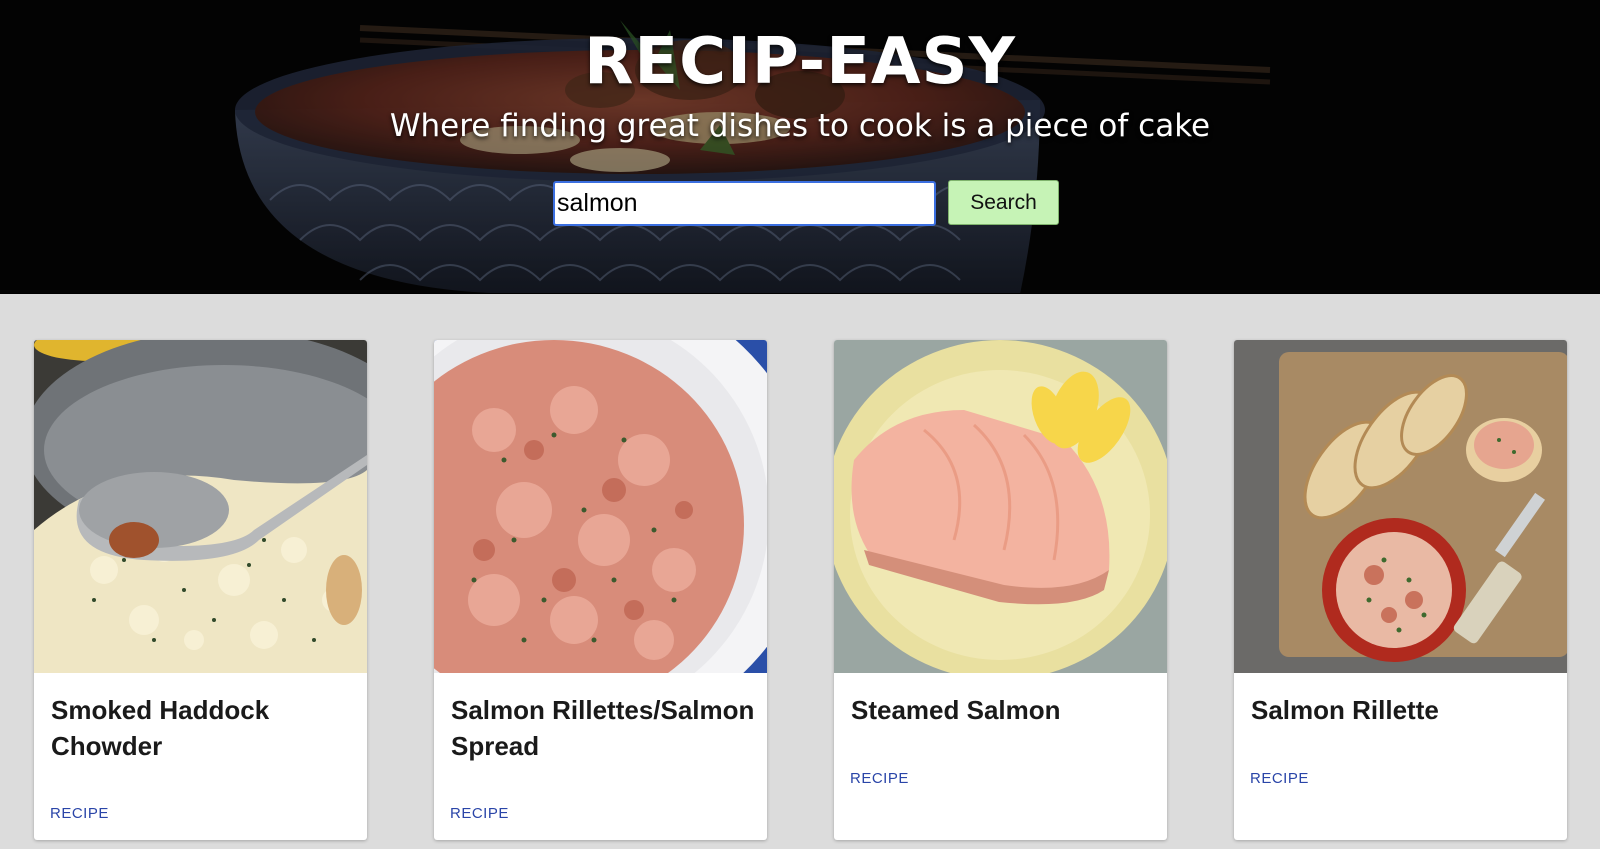 The height and width of the screenshot is (849, 1600). I want to click on recipe-card: Smoked Haddock Chowder RECIPE, so click(200, 590).